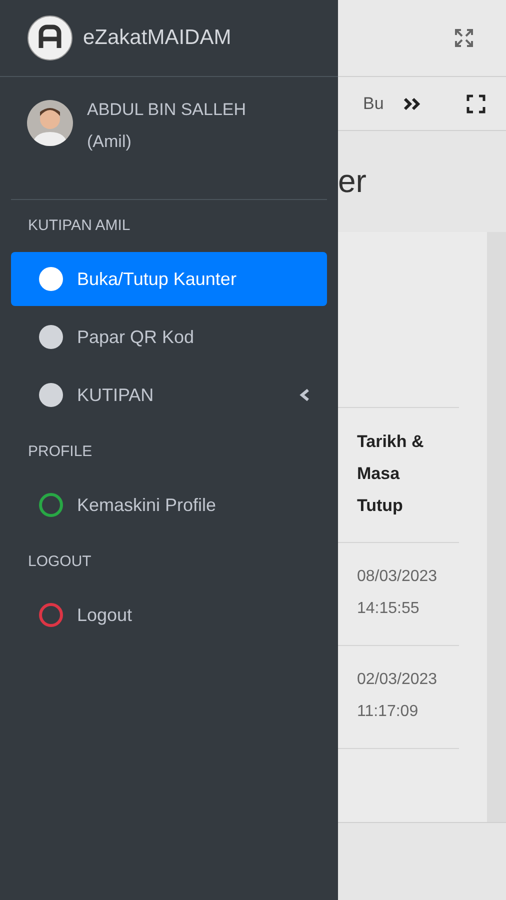  What do you see at coordinates (169, 337) in the screenshot?
I see `nav-item: Papar QR Kod` at bounding box center [169, 337].